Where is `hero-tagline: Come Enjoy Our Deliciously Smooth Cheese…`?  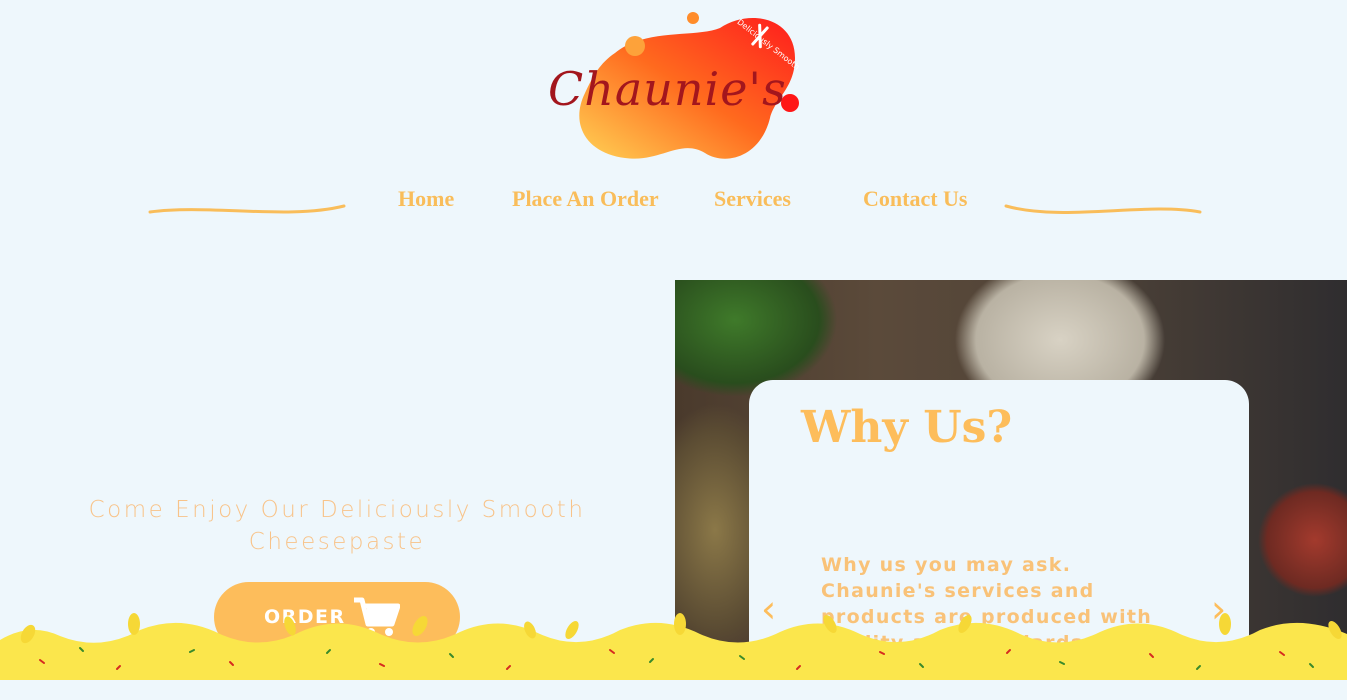
hero-tagline: Come Enjoy Our Deliciously Smooth Cheese… is located at coordinates (337, 526).